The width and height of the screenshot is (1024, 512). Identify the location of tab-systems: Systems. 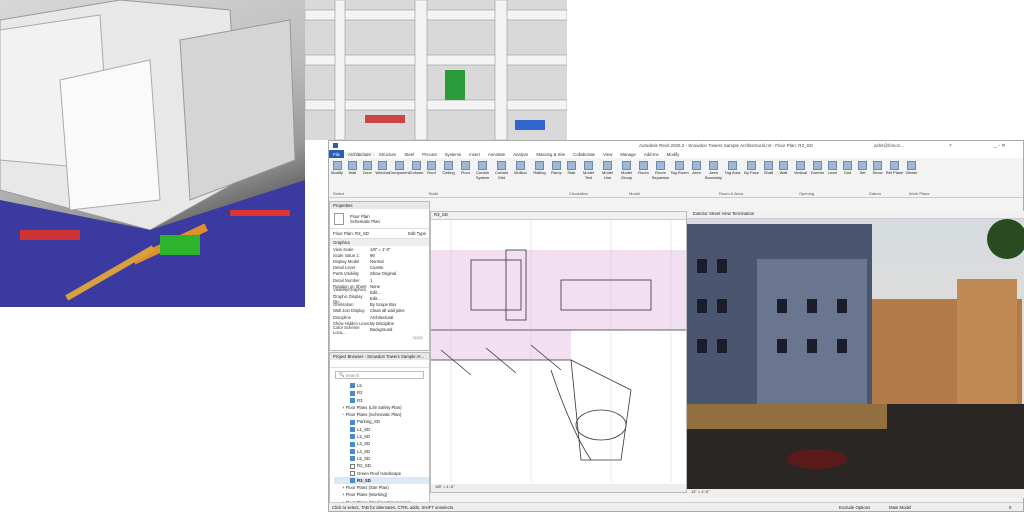
(453, 154).